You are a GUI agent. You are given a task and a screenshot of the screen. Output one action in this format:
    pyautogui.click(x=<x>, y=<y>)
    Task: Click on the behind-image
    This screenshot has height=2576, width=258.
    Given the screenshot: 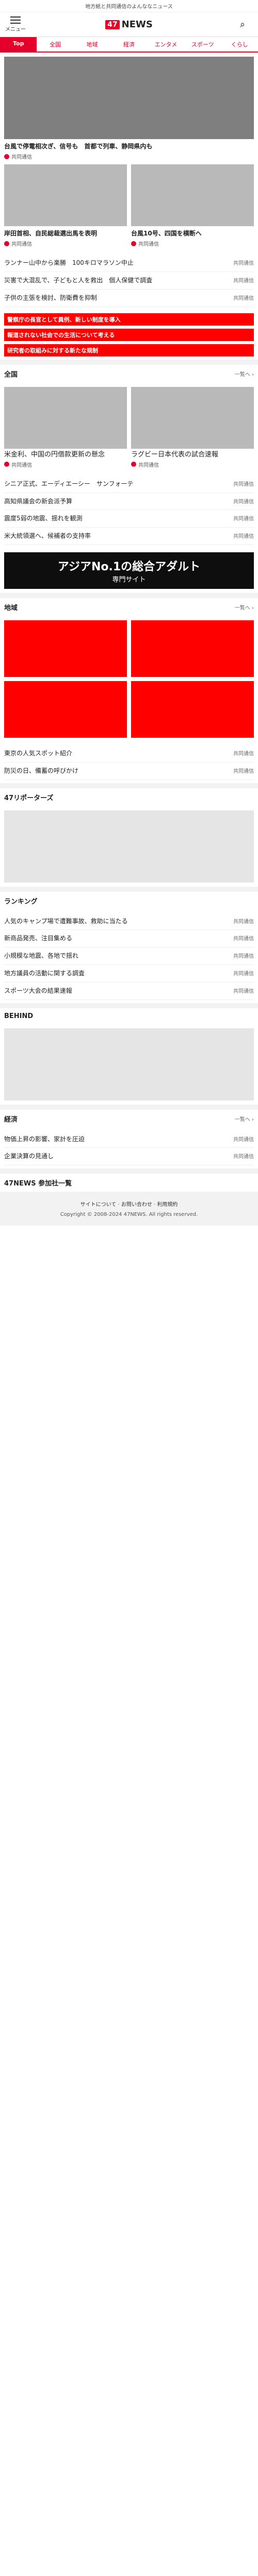 What is the action you would take?
    pyautogui.click(x=129, y=1064)
    